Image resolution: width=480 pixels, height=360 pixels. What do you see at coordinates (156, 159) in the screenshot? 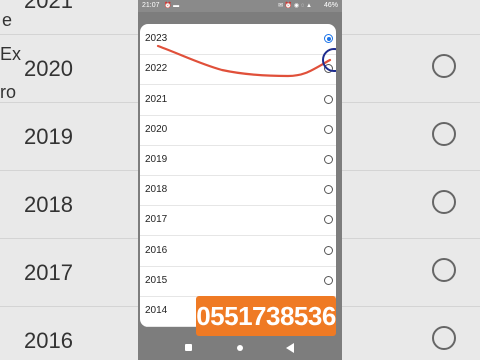
I see `year-option-label: 2019` at bounding box center [156, 159].